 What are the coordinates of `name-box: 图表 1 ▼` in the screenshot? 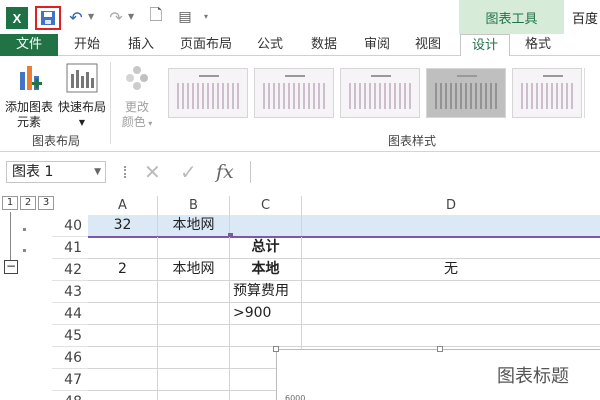 It's located at (56, 172).